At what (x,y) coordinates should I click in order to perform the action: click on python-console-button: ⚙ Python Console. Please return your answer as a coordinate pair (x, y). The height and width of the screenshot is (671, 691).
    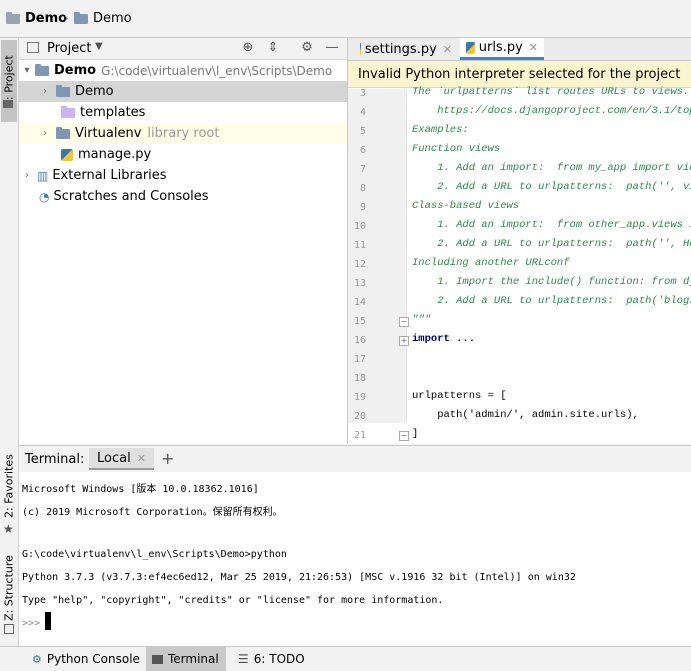
    Looking at the image, I should click on (86, 659).